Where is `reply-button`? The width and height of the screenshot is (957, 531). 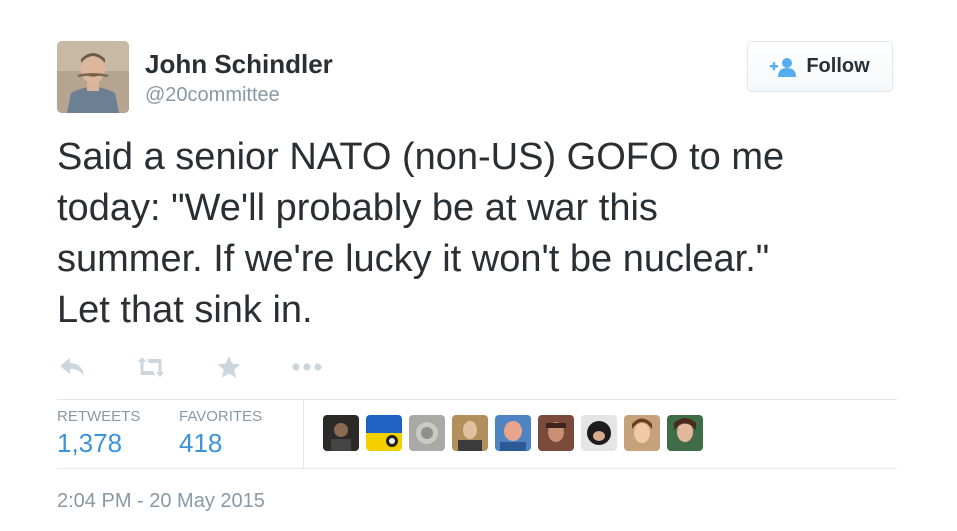
reply-button is located at coordinates (72, 367).